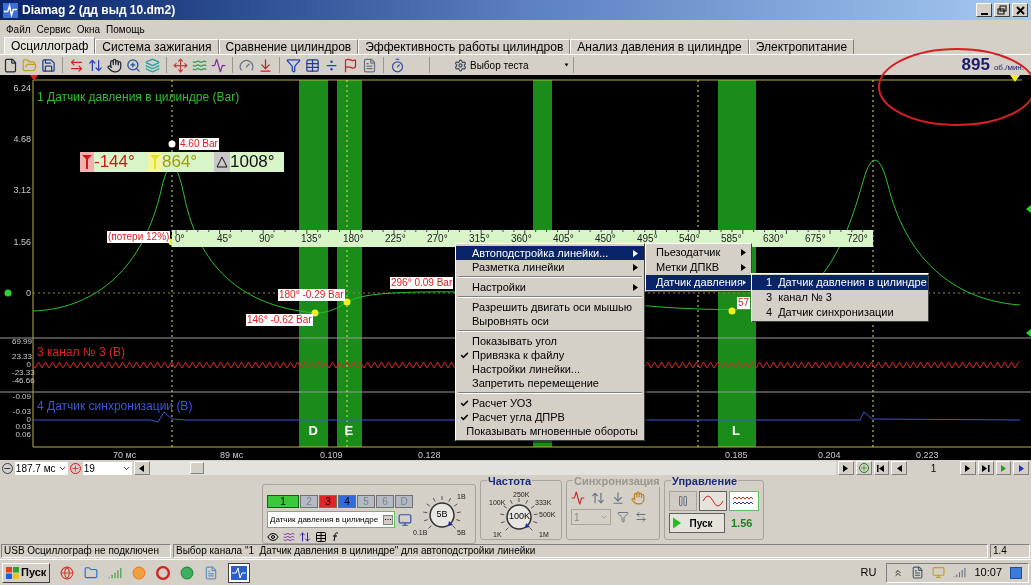  Describe the element at coordinates (840, 297) in the screenshot. I see `menu-item: 3 канал № 3` at that location.